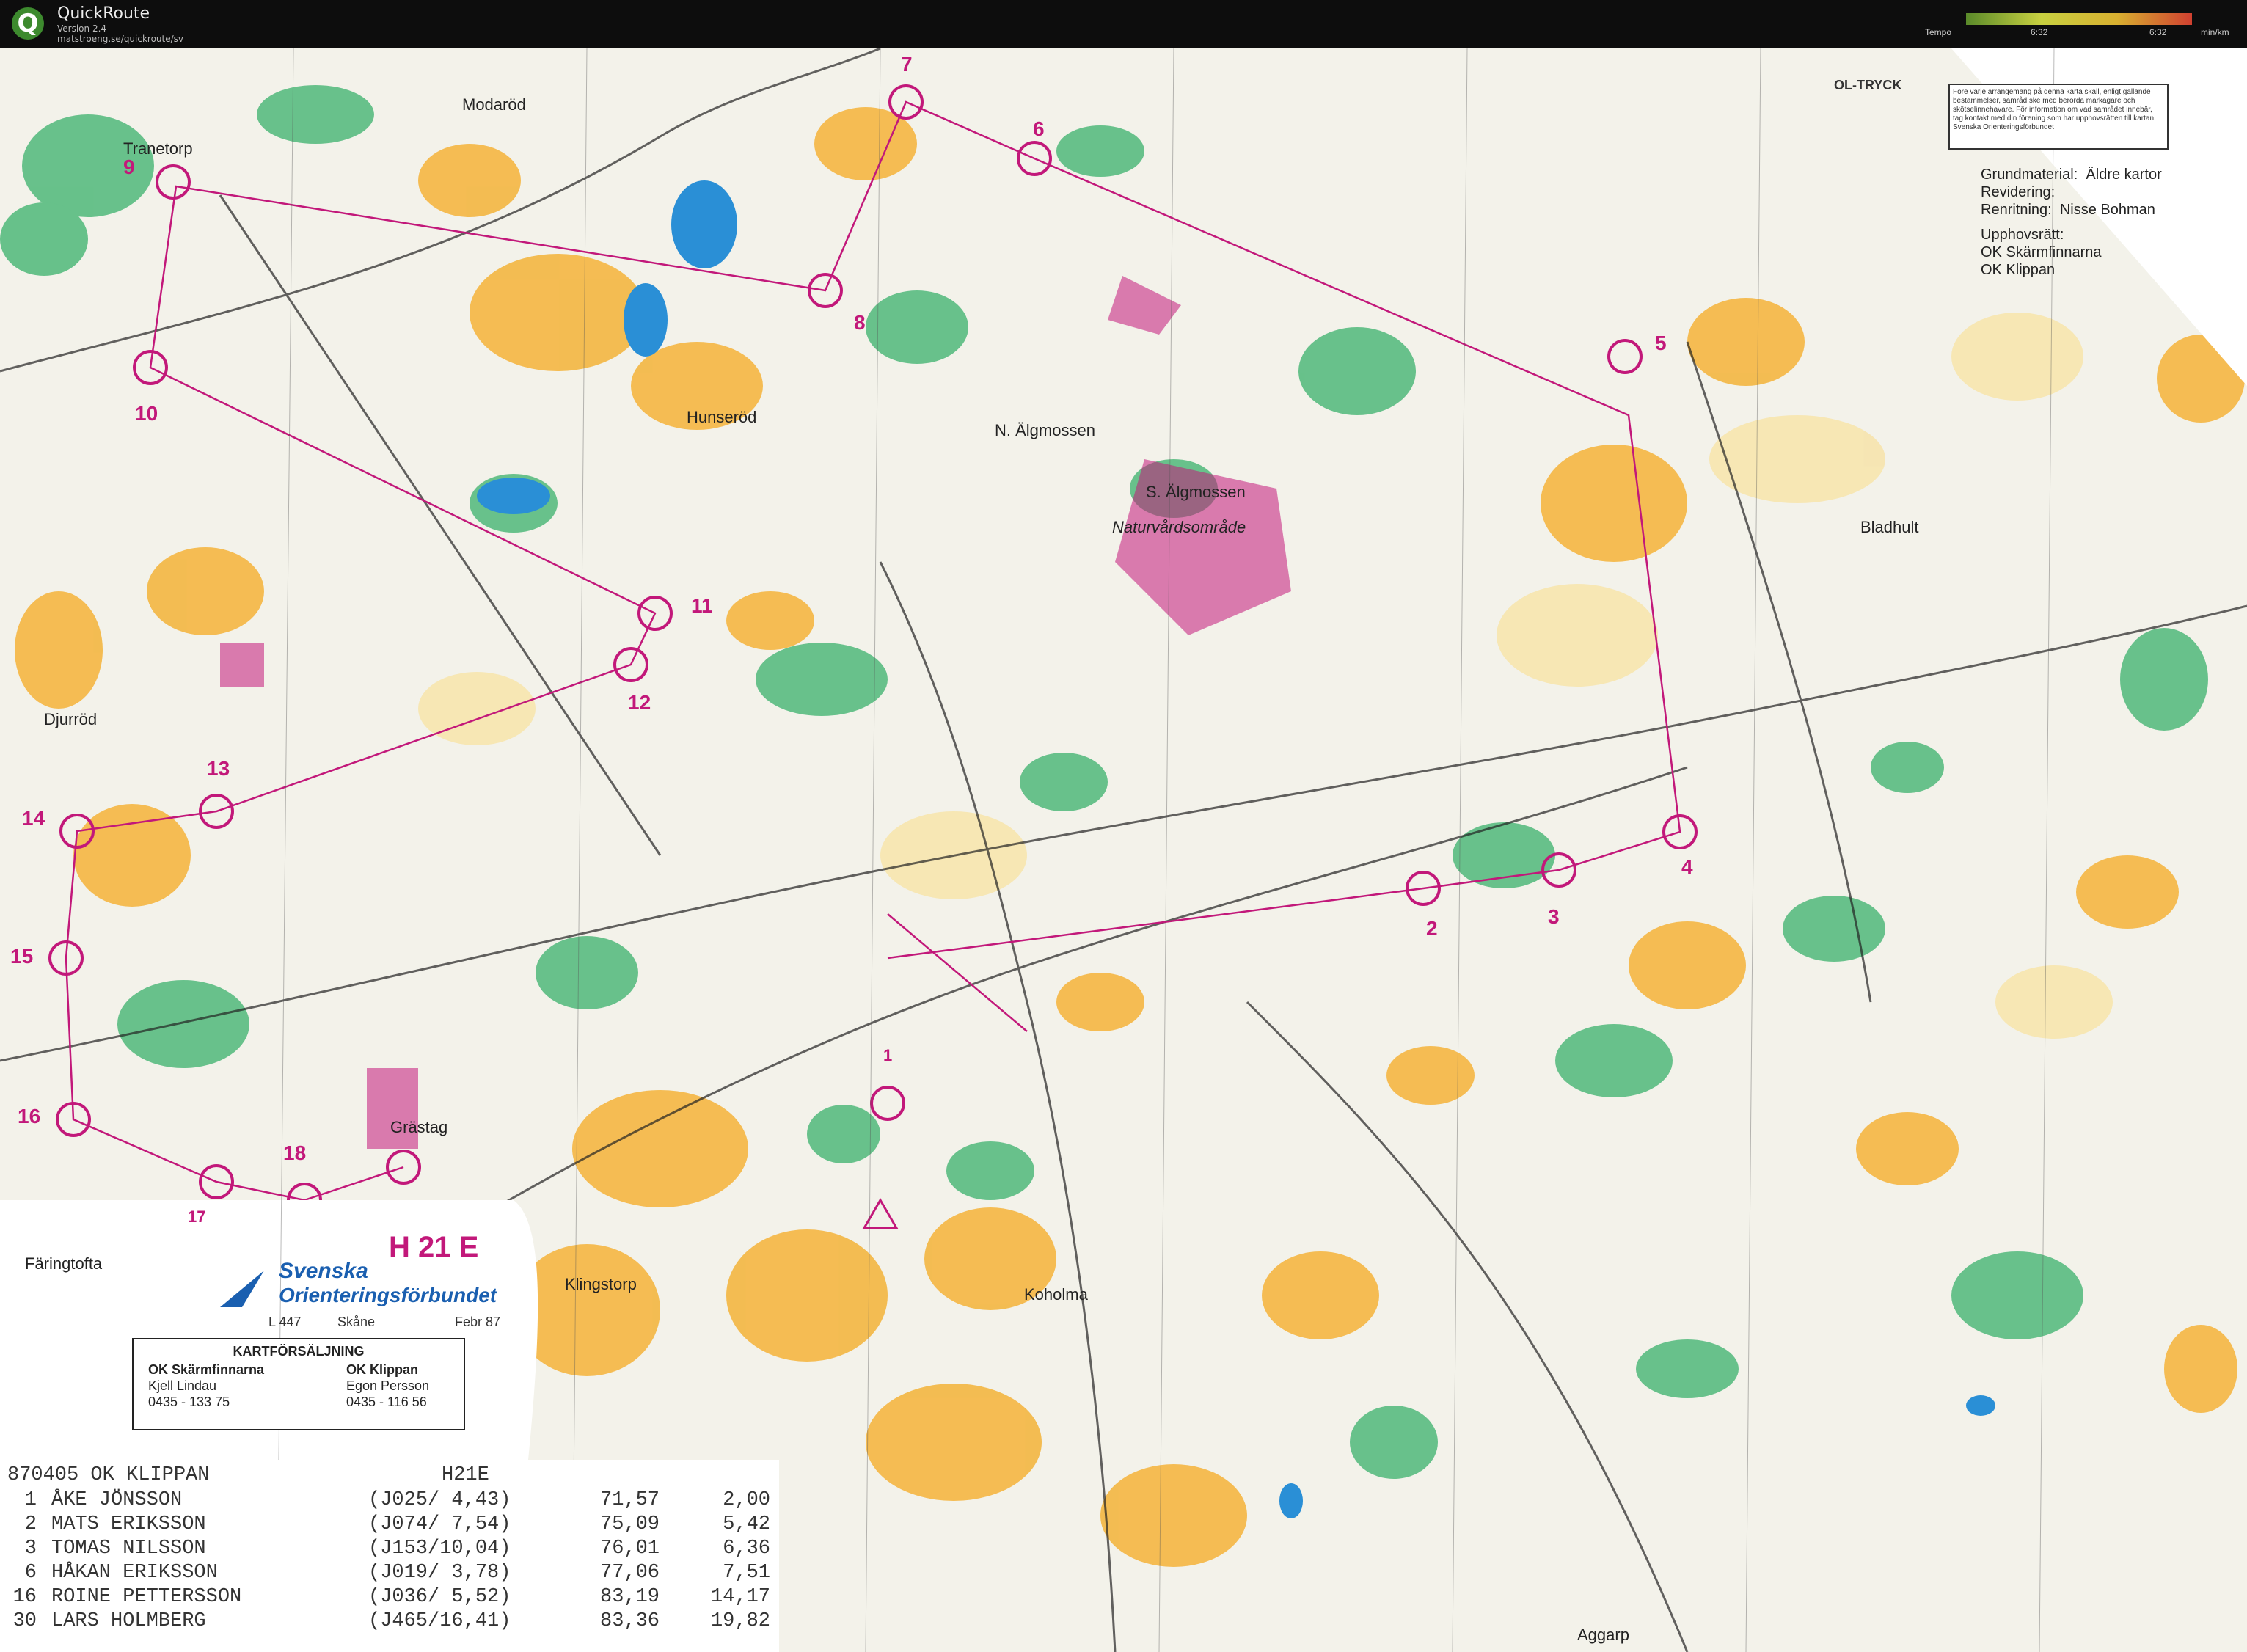 The image size is (2247, 1652). I want to click on sales-right-name: Egon Persson, so click(388, 1385).